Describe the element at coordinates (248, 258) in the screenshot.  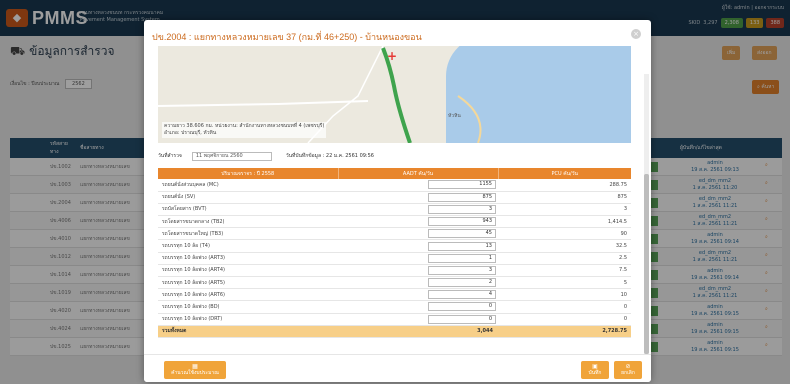
I see `vehicle-type: รถบรรทุก 10 ล้อพ่วง (ART3)` at that location.